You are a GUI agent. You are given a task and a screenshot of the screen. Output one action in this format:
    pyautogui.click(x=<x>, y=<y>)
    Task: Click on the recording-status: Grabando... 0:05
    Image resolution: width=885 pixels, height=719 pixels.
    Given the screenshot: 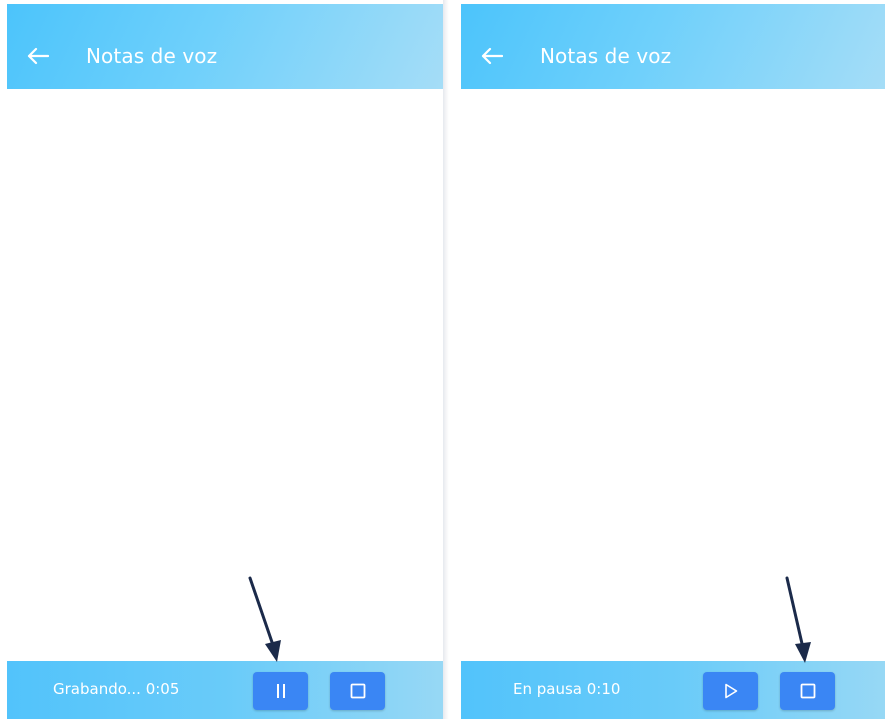 What is the action you would take?
    pyautogui.click(x=116, y=689)
    